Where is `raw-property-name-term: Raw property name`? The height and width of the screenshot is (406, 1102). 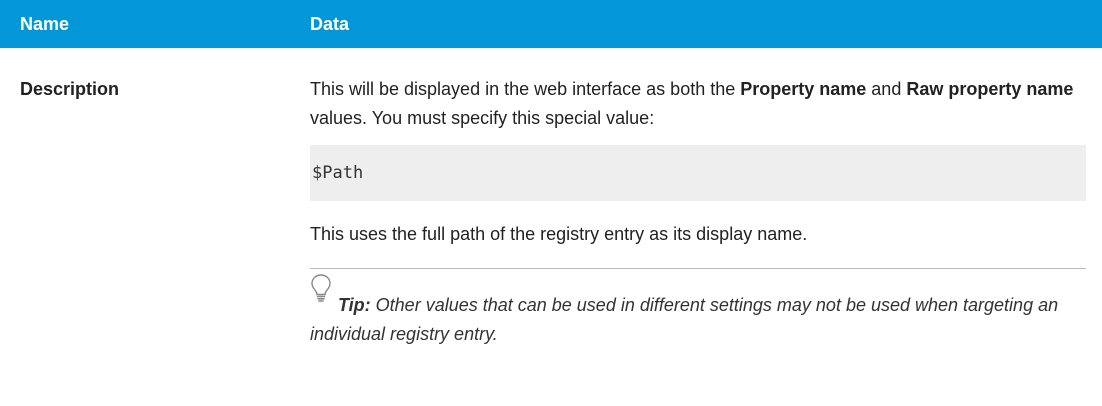
raw-property-name-term: Raw property name is located at coordinates (990, 89).